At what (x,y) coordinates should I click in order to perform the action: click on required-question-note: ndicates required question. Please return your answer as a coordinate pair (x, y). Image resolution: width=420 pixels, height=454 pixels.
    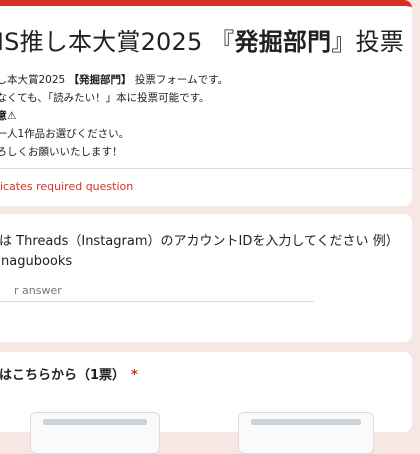
    Looking at the image, I should click on (67, 186).